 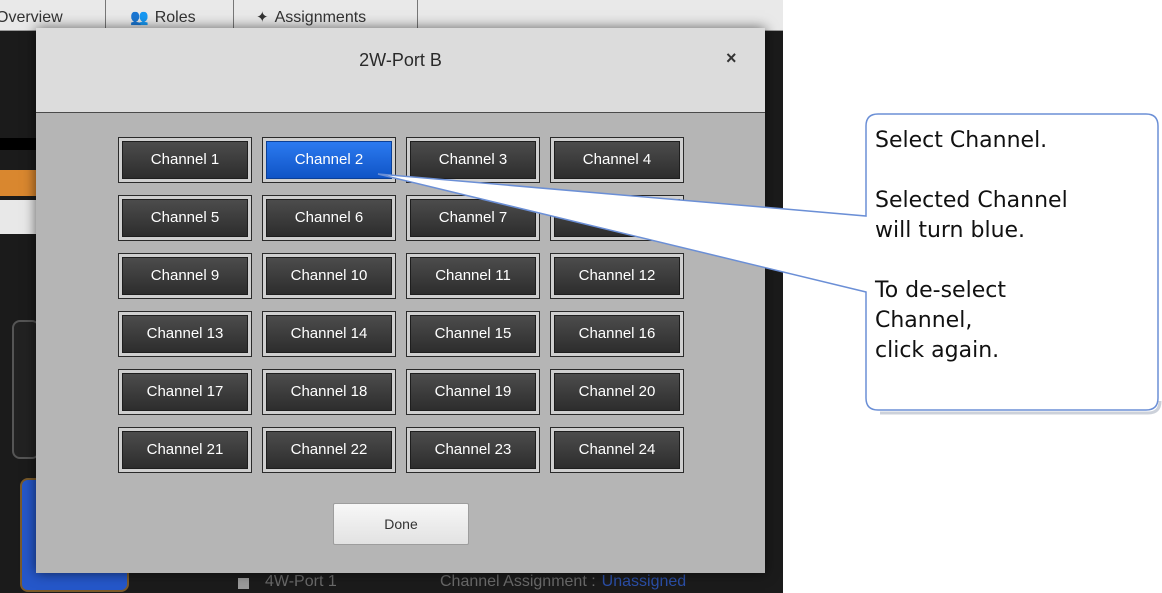 I want to click on channel-button-label: Channel 8, so click(x=617, y=218).